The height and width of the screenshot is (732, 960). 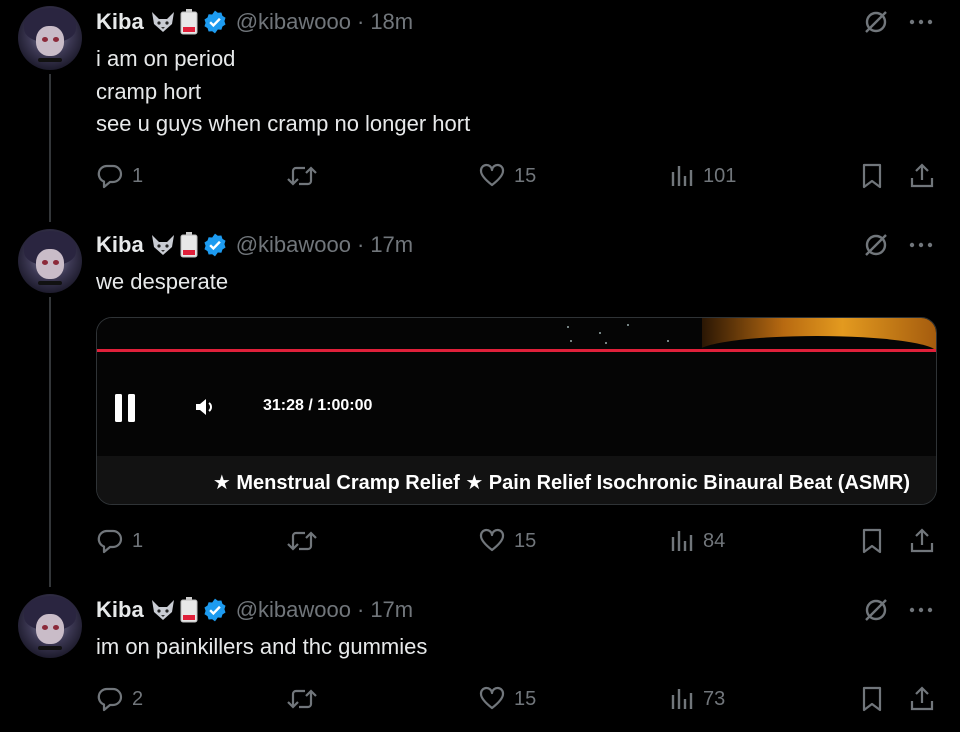 I want to click on reply-count: 2, so click(x=138, y=698).